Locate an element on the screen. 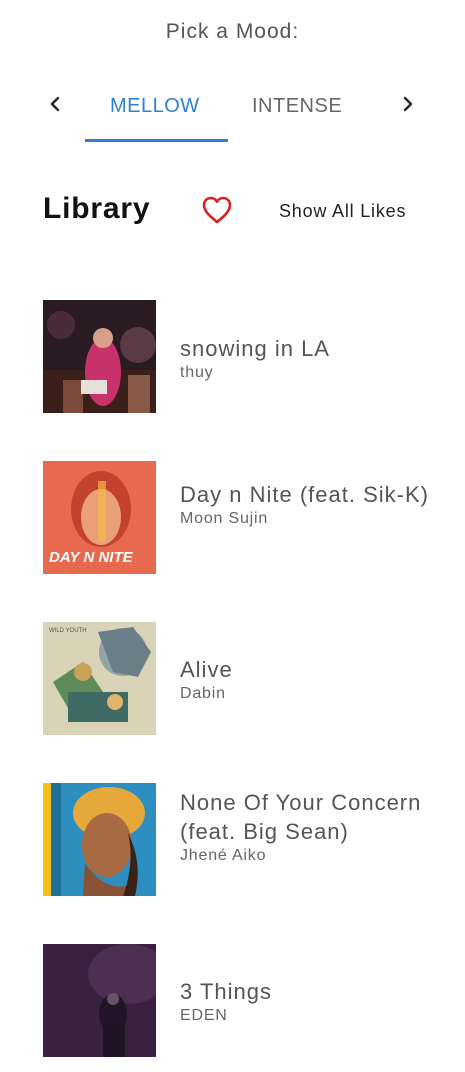  library-header: Library Show All Likes is located at coordinates (232, 212).